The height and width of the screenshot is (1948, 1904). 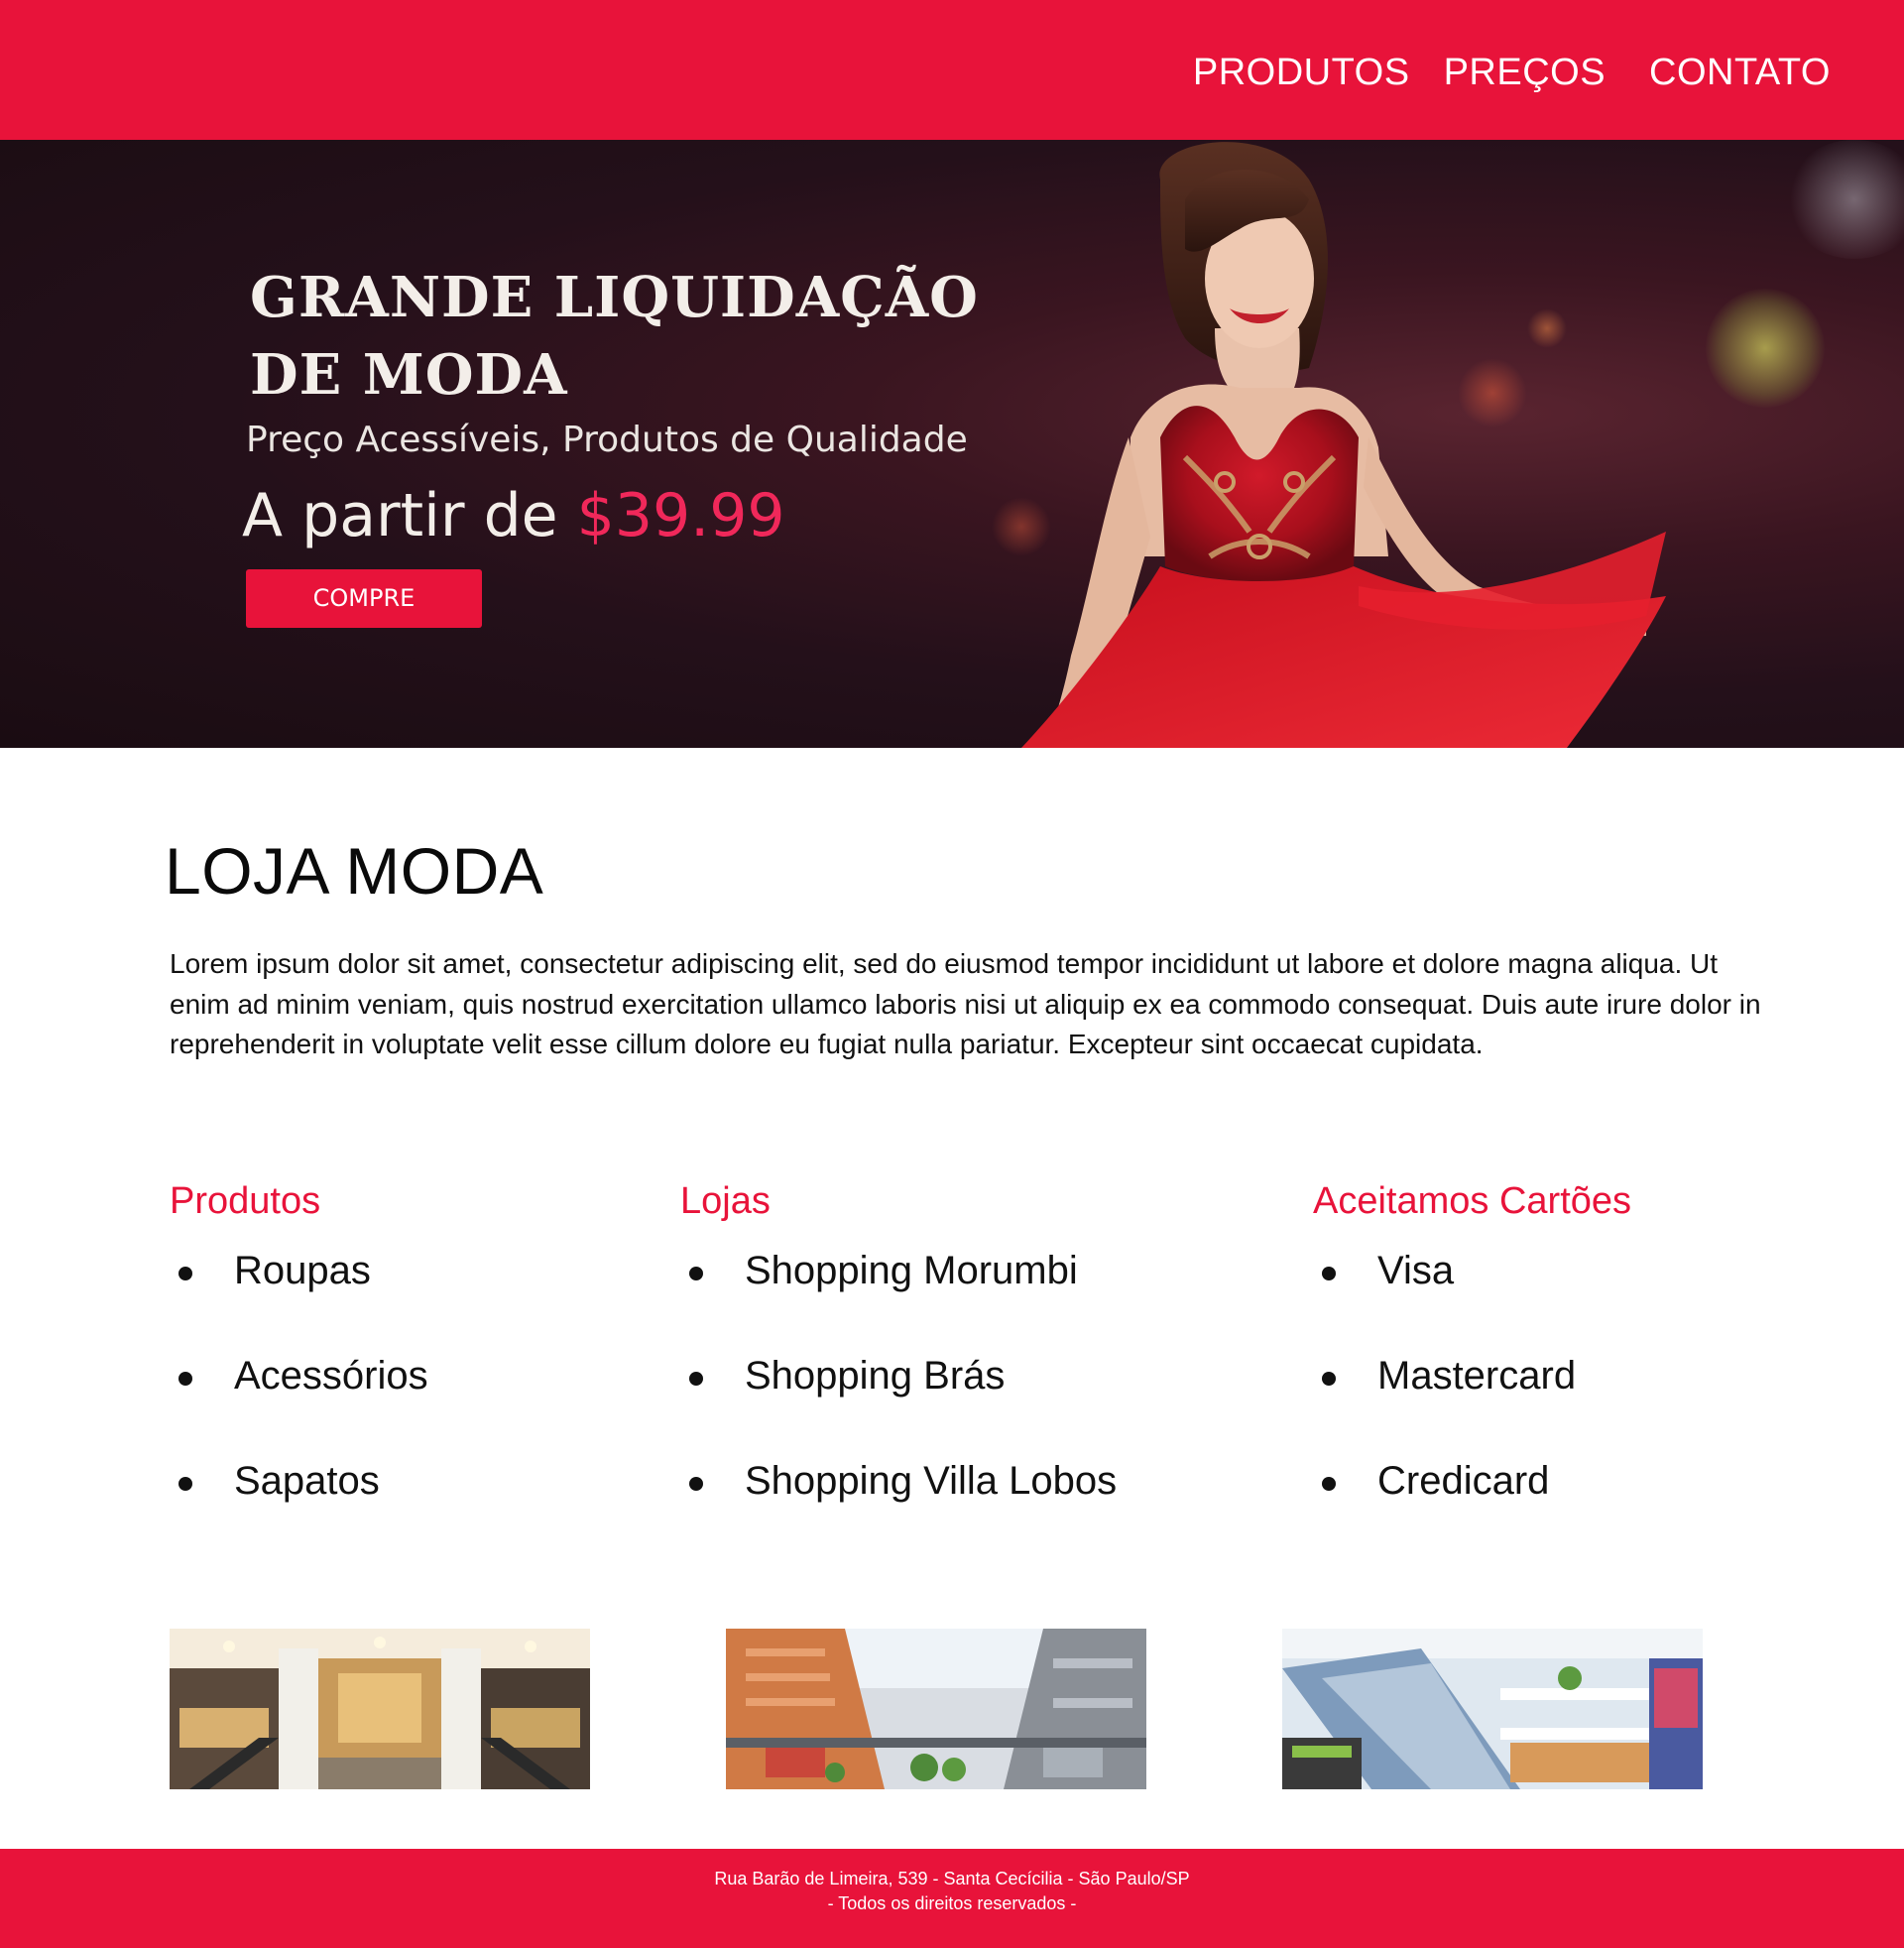 What do you see at coordinates (364, 598) in the screenshot?
I see `buy-button: COMPRE` at bounding box center [364, 598].